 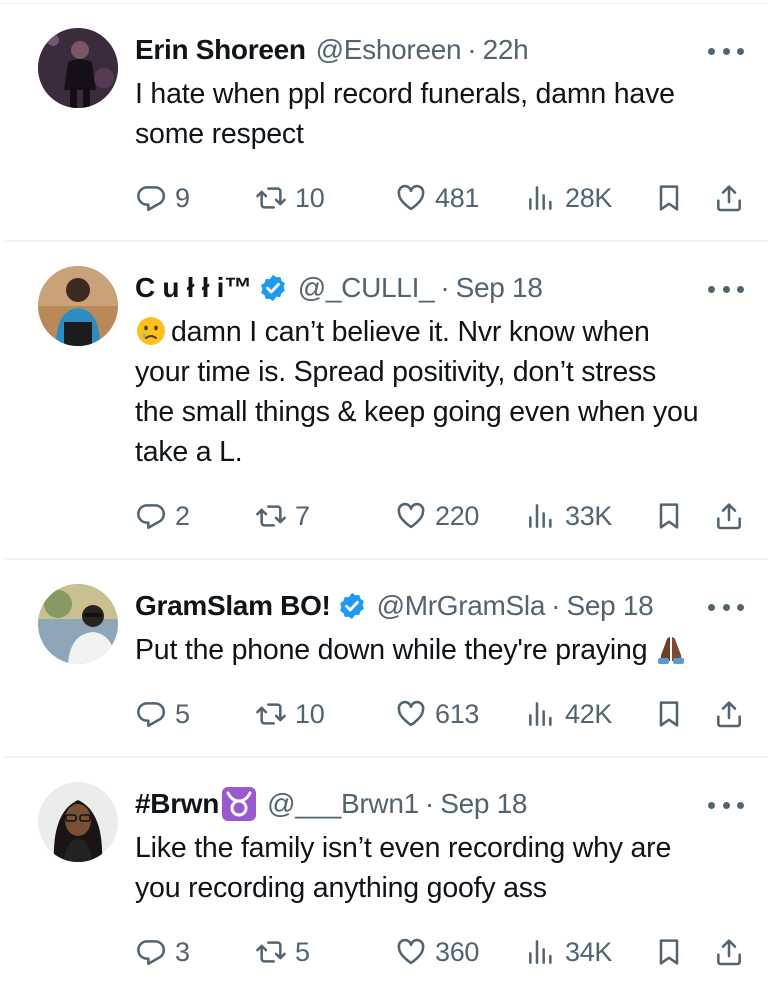 What do you see at coordinates (589, 951) in the screenshot?
I see `views-count: 34K` at bounding box center [589, 951].